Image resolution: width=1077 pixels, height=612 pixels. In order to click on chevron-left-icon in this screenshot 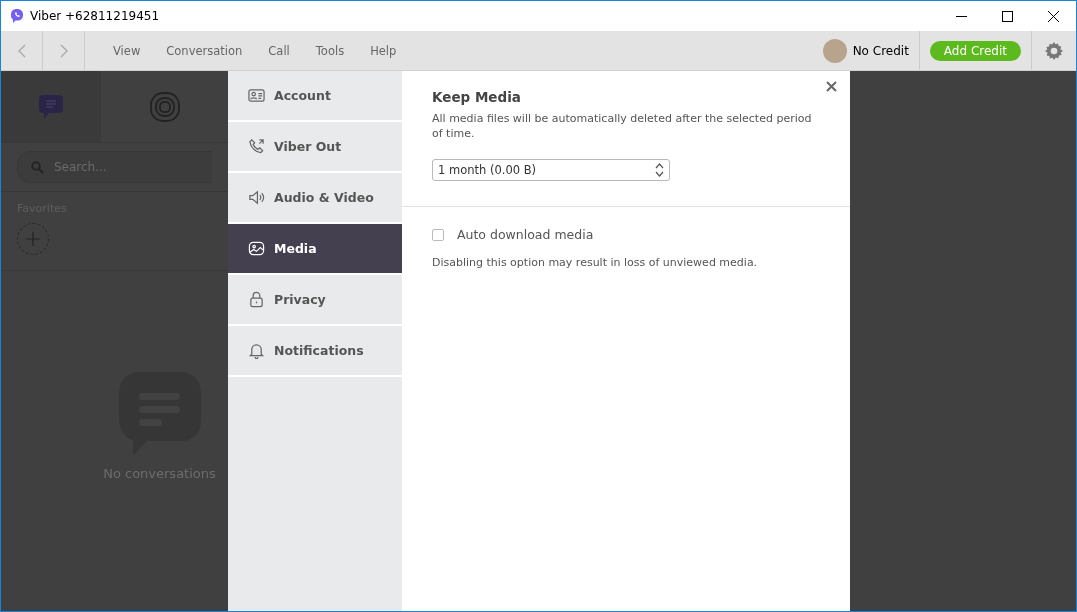, I will do `click(21, 50)`.